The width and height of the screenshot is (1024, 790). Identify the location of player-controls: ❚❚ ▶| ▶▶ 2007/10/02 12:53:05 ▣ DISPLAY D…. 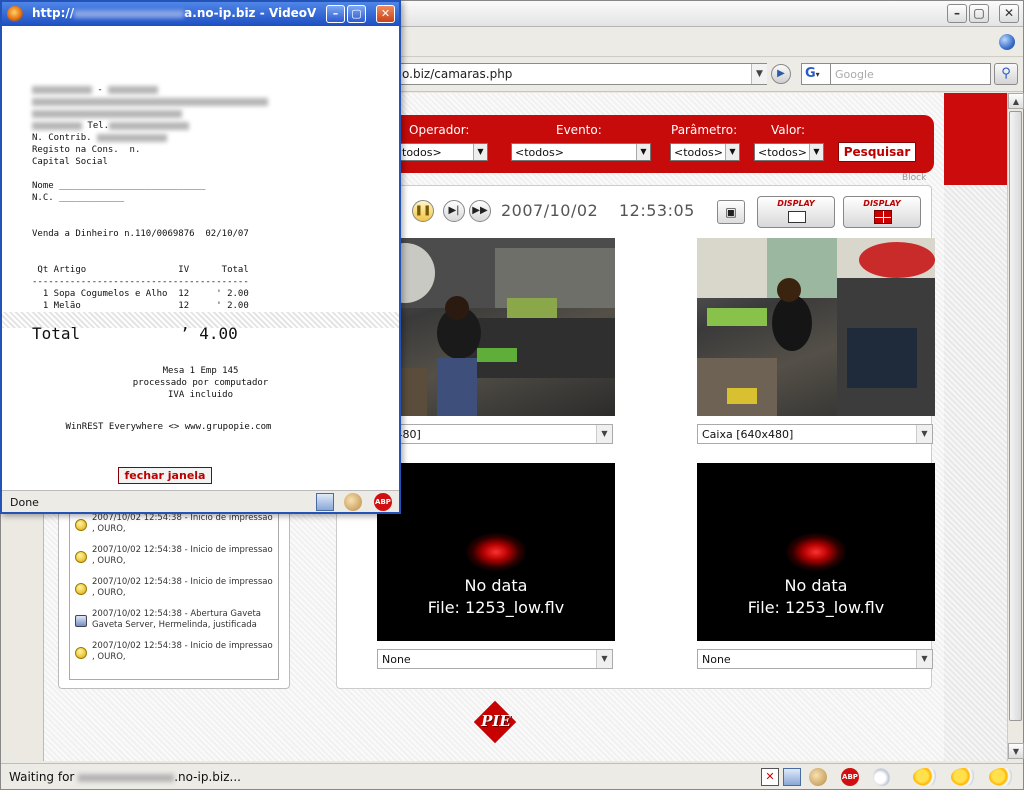
(635, 209).